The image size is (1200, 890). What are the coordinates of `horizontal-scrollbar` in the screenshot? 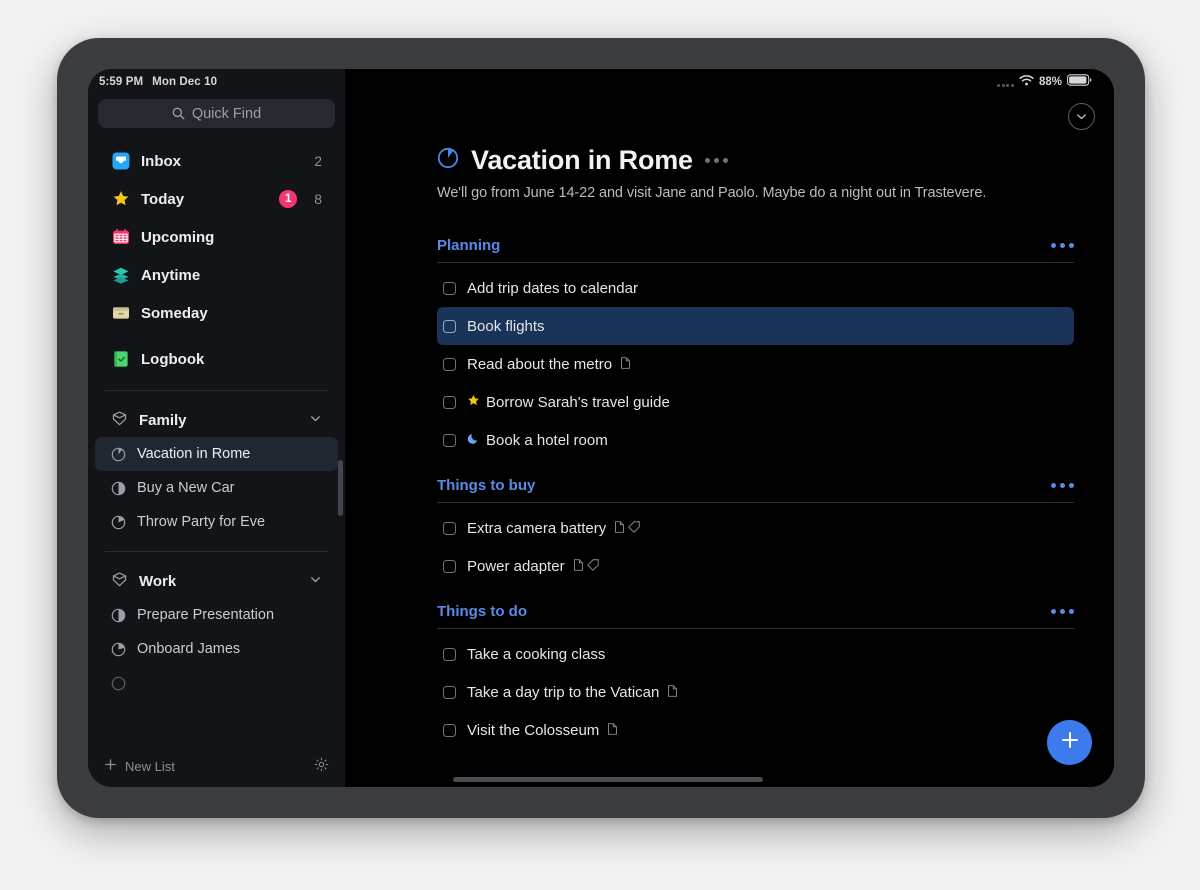 It's located at (608, 779).